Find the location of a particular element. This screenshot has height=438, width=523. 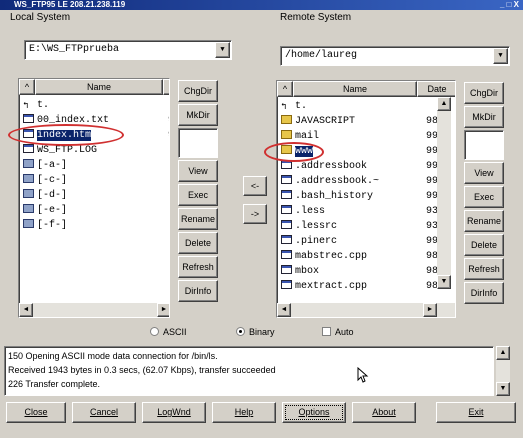

binary-radio: Binary is located at coordinates (255, 332).